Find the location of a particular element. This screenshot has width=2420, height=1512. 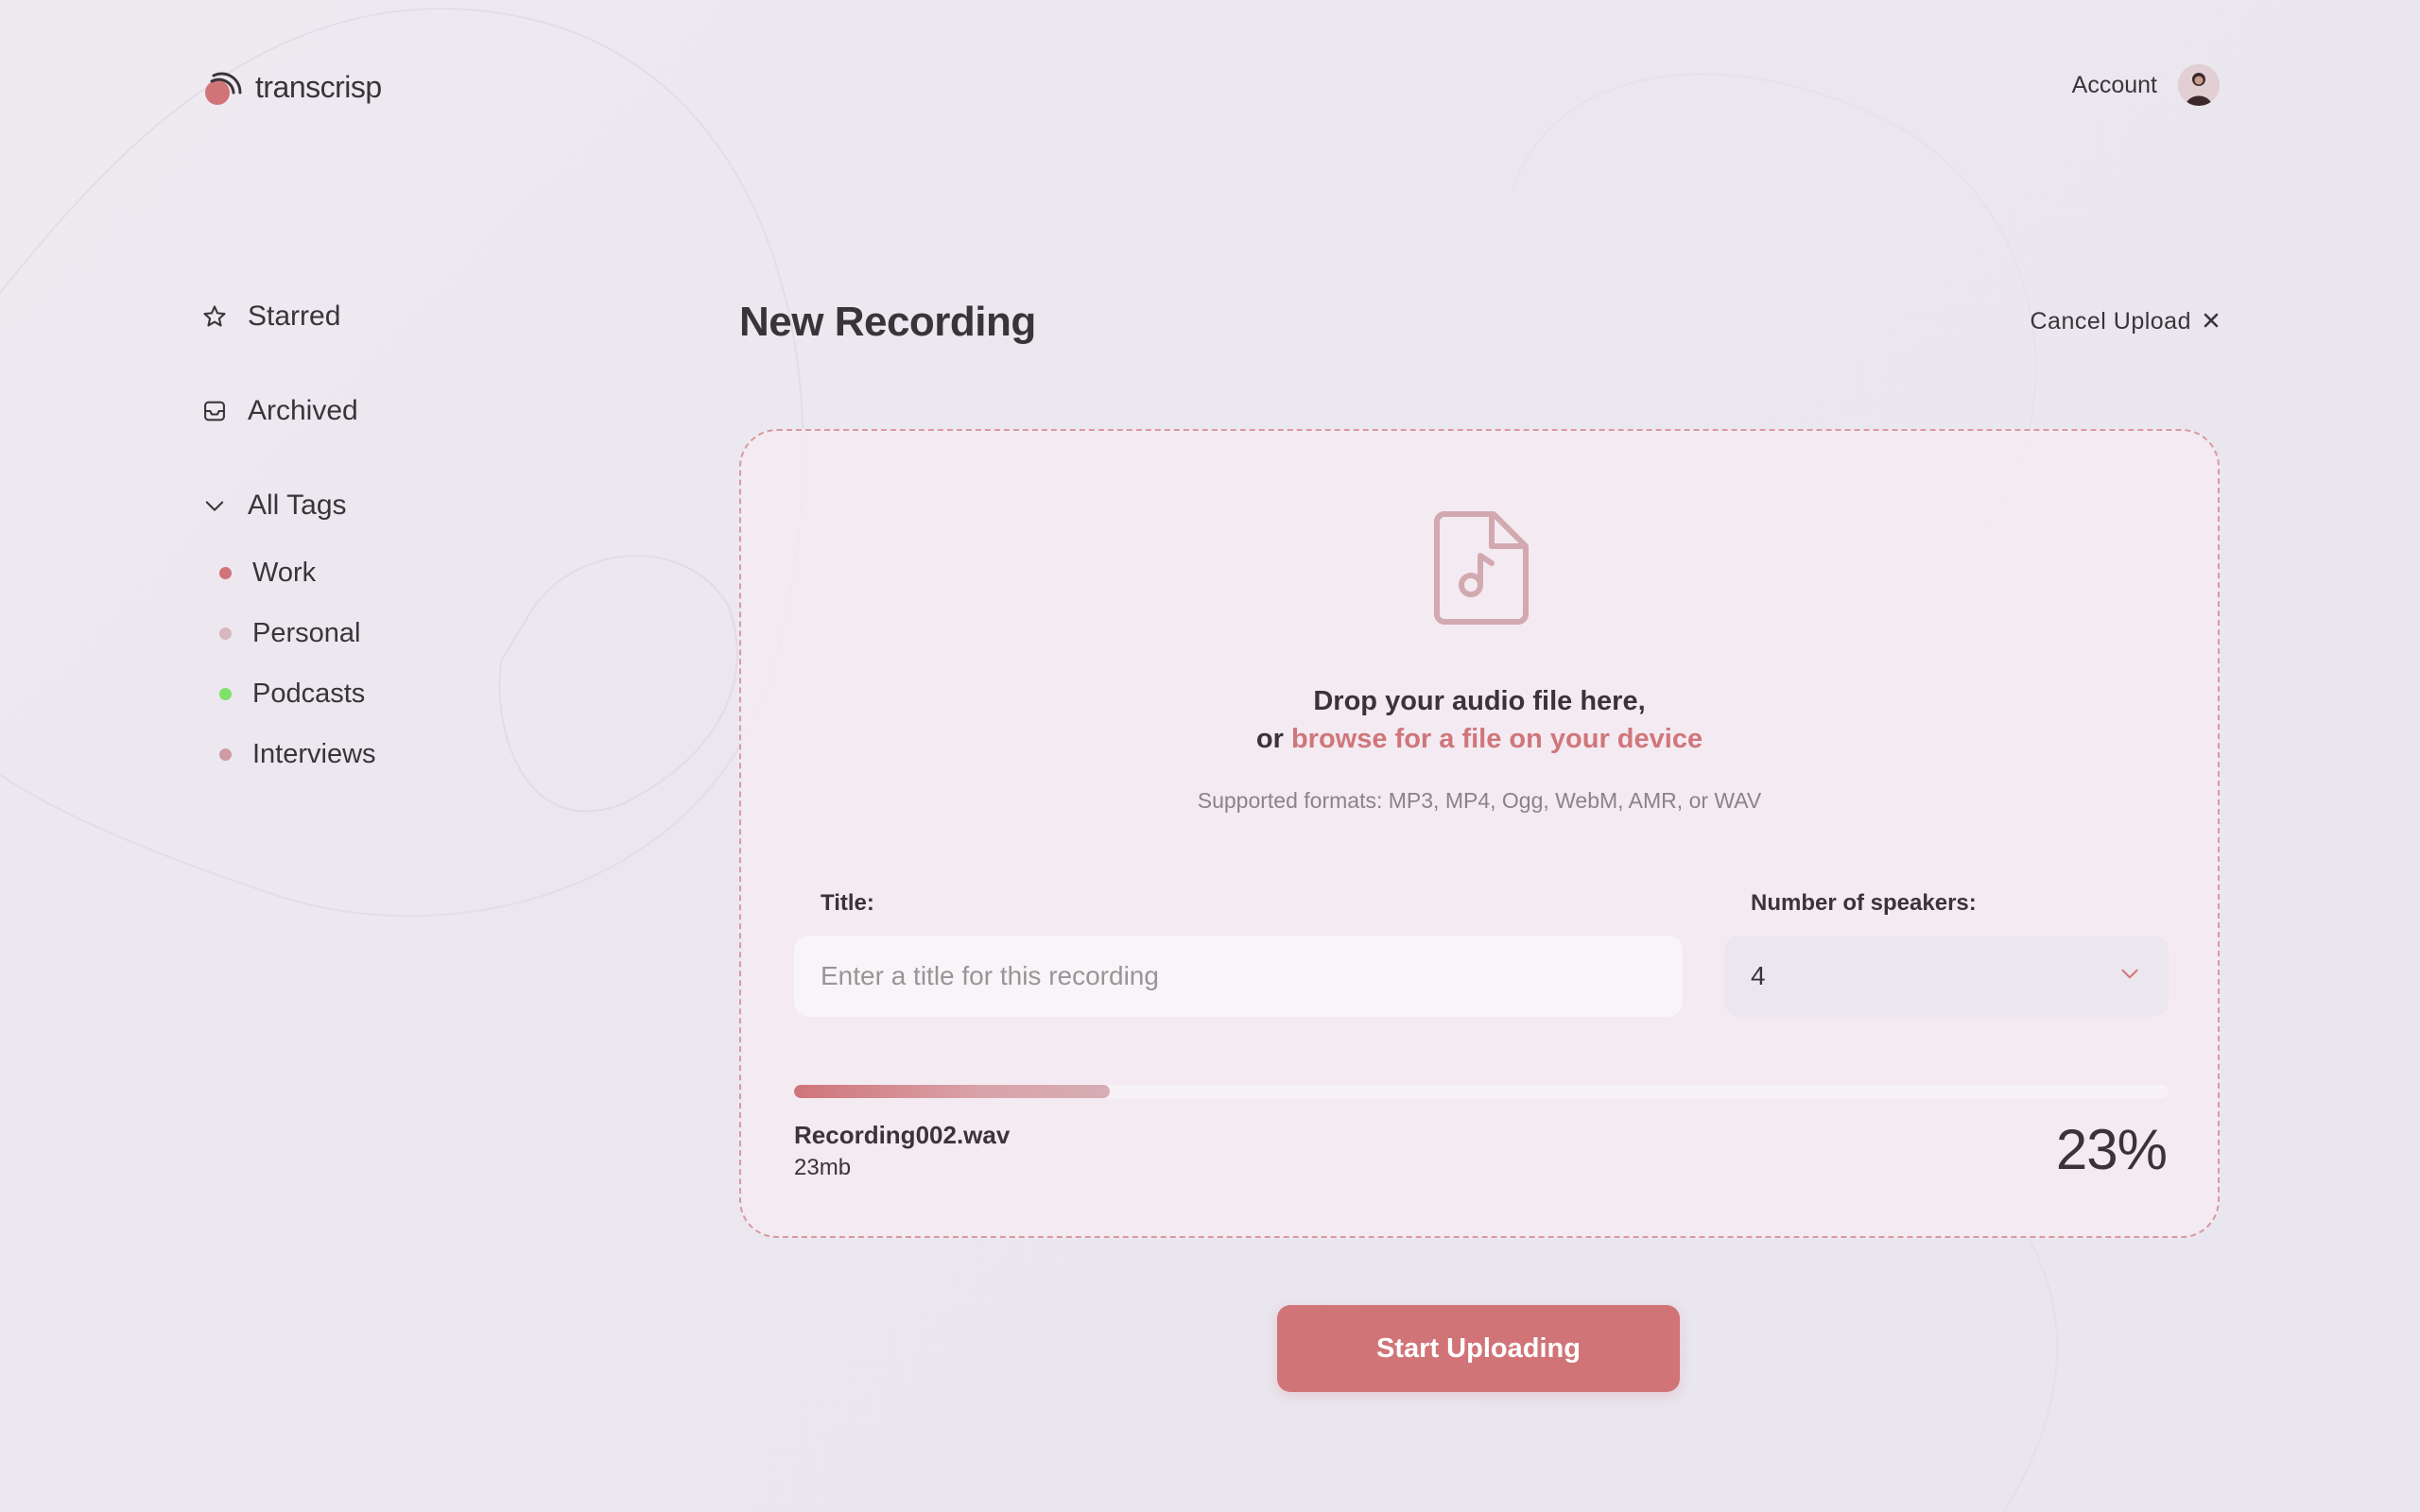

audio-file-icon is located at coordinates (1480, 568).